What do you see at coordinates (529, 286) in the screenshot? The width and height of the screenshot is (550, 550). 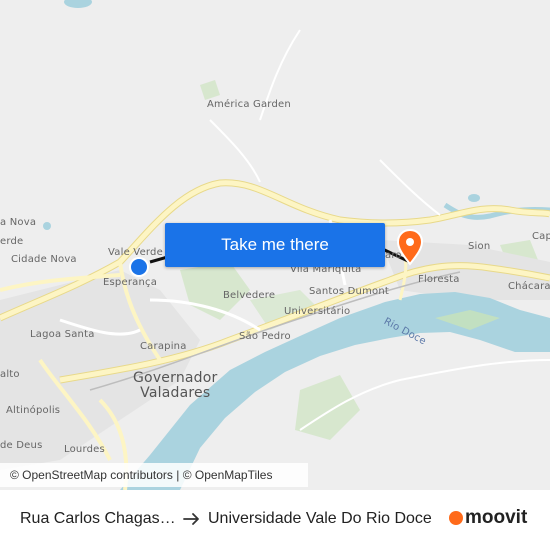 I see `label-chacara: Chácara` at bounding box center [529, 286].